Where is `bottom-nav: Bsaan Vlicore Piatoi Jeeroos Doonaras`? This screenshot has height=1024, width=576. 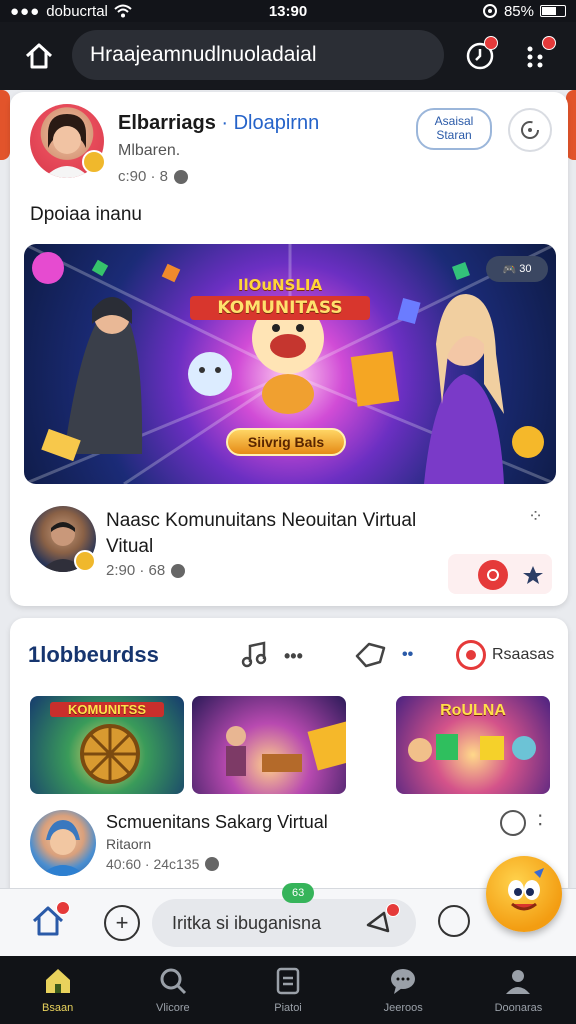 bottom-nav: Bsaan Vlicore Piatoi Jeeroos Doonaras is located at coordinates (288, 990).